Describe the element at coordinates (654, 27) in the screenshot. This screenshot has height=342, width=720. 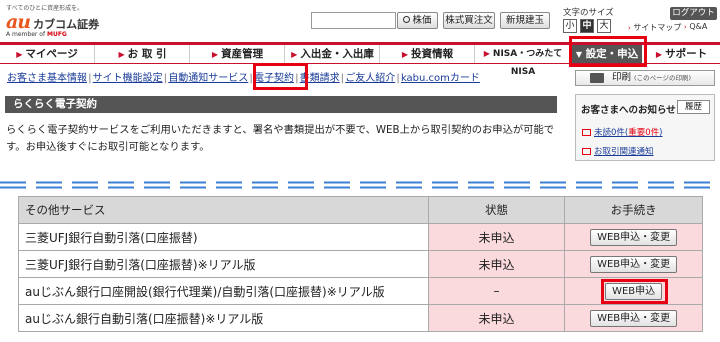
I see `sitemap-link: › サイトマップ` at that location.